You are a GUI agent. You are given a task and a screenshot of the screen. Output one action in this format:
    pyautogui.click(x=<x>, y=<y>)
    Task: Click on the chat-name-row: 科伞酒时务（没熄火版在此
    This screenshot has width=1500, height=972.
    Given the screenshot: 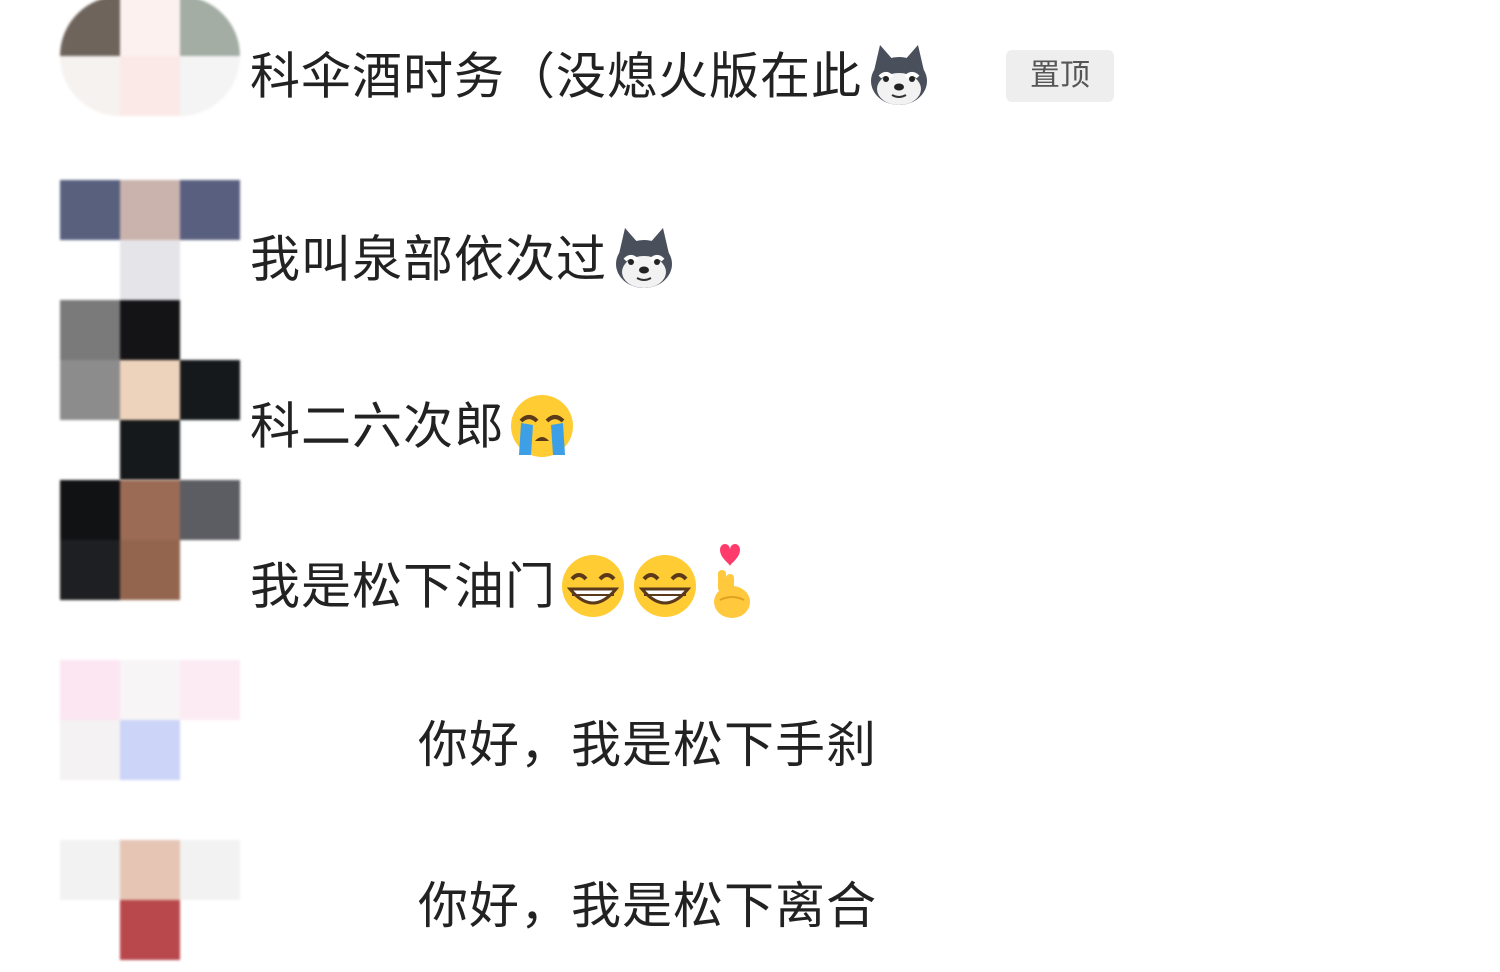 What is the action you would take?
    pyautogui.click(x=592, y=80)
    